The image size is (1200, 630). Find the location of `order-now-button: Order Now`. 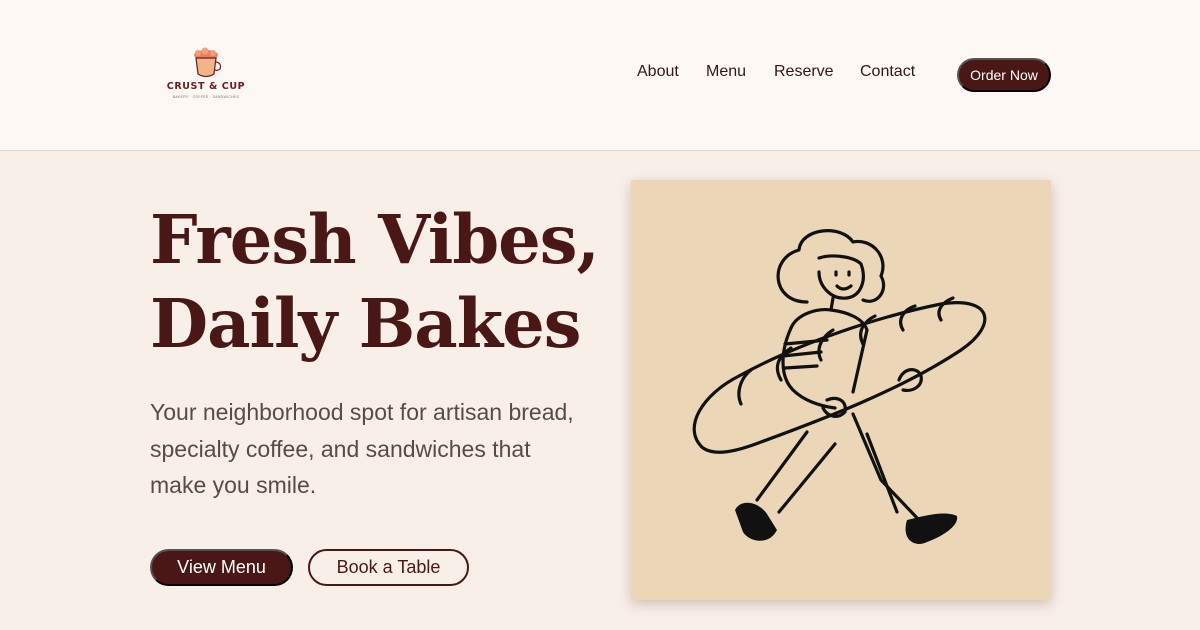

order-now-button: Order Now is located at coordinates (1004, 75).